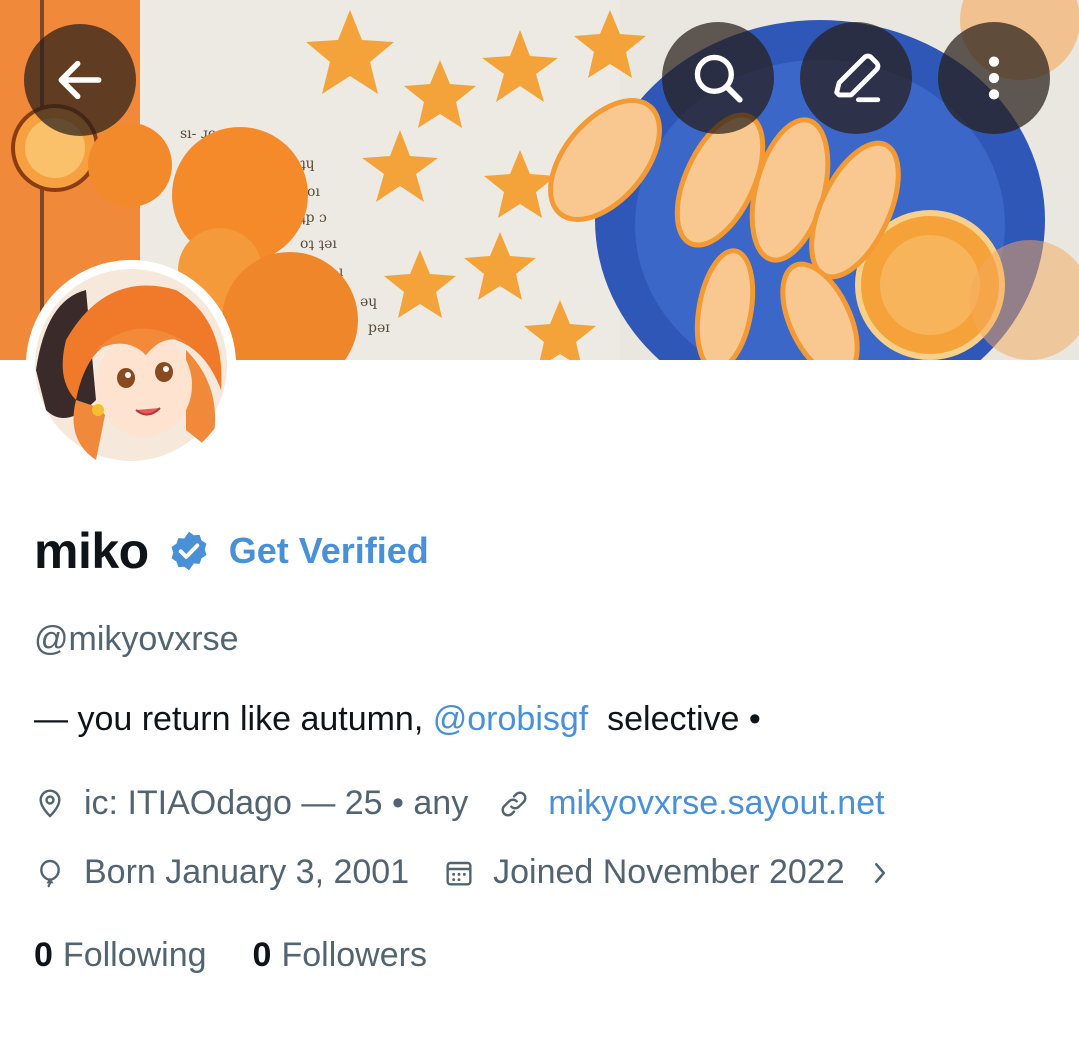  Describe the element at coordinates (318, 244) in the screenshot. I see `svg-text: oʇ ʇəı` at that location.